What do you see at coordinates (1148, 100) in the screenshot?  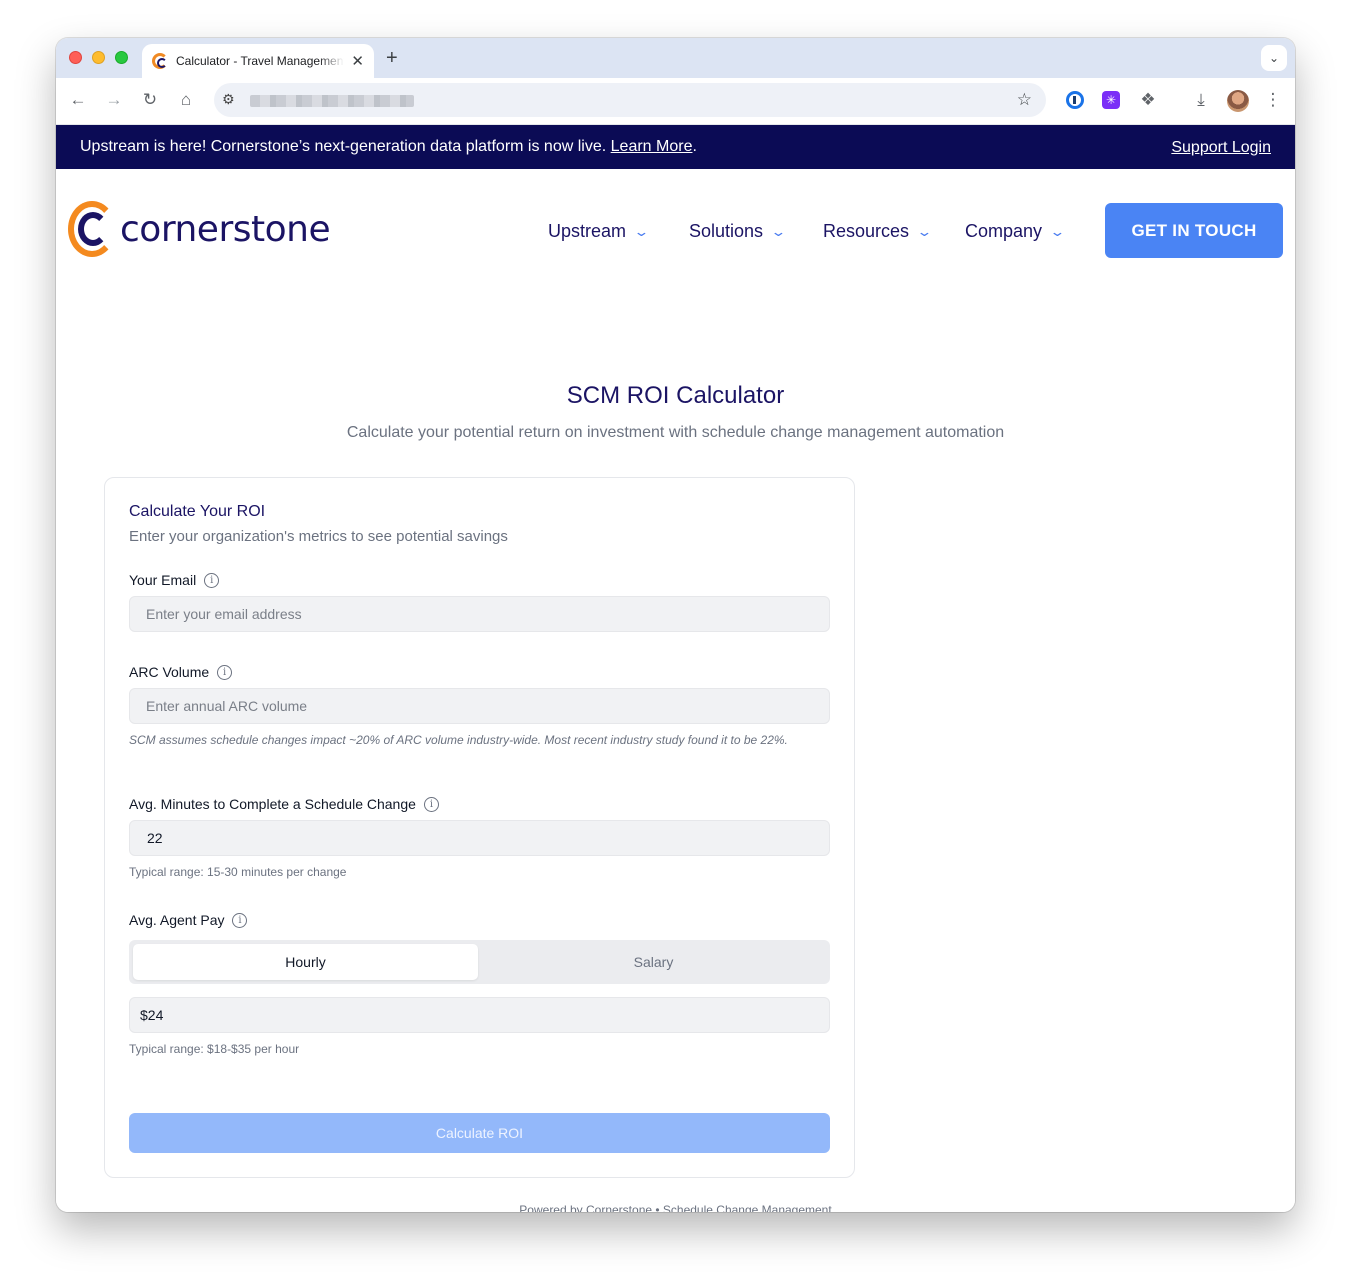 I see `extensions-puzzle-icon: ❖` at bounding box center [1148, 100].